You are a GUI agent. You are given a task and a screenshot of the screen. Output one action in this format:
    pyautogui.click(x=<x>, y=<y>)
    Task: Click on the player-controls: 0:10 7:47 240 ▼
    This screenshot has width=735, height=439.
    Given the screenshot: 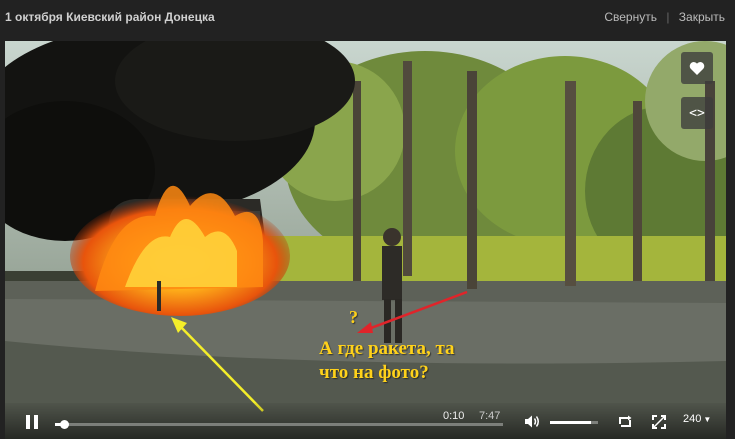 What is the action you would take?
    pyautogui.click(x=365, y=421)
    